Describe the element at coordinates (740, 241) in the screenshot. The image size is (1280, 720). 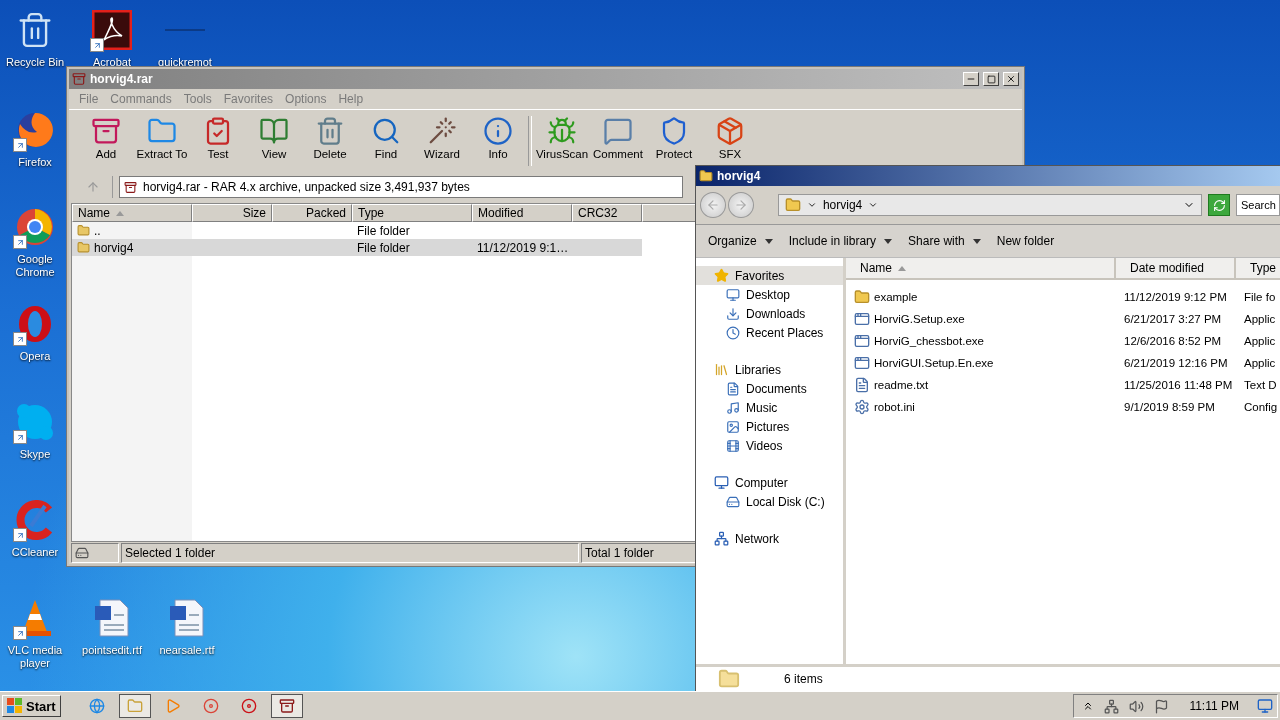
I see `command-button: Organize` at that location.